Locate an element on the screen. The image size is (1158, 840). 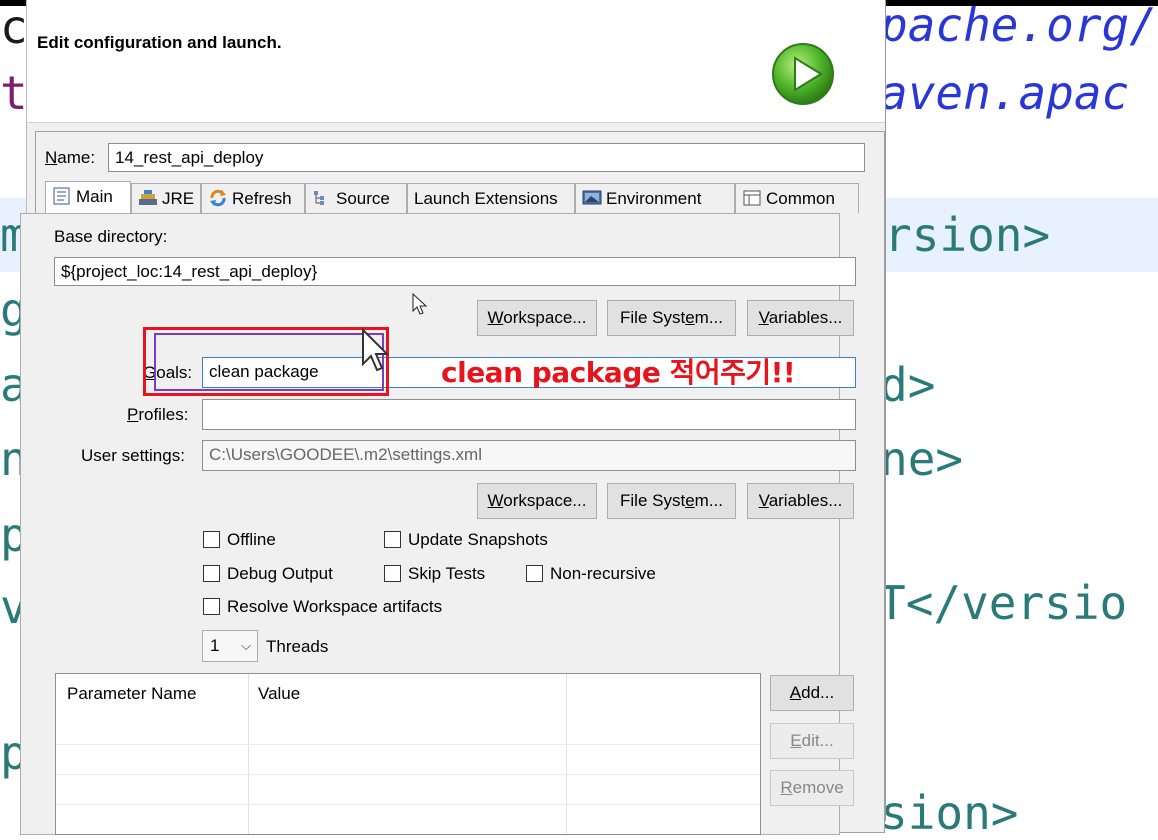
mouse-pointer-icon is located at coordinates (420, 304).